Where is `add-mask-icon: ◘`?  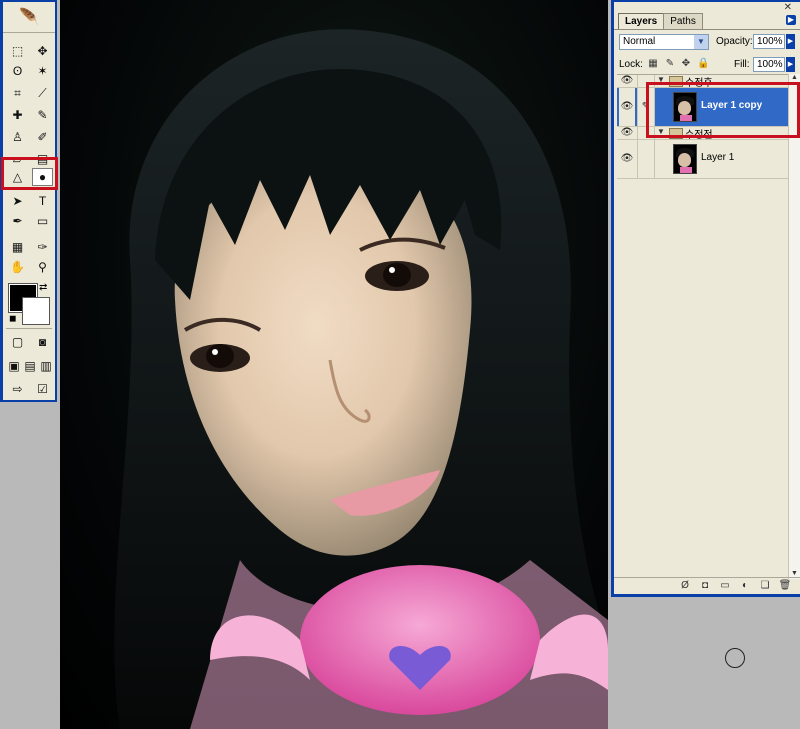
add-mask-icon: ◘ is located at coordinates (705, 586).